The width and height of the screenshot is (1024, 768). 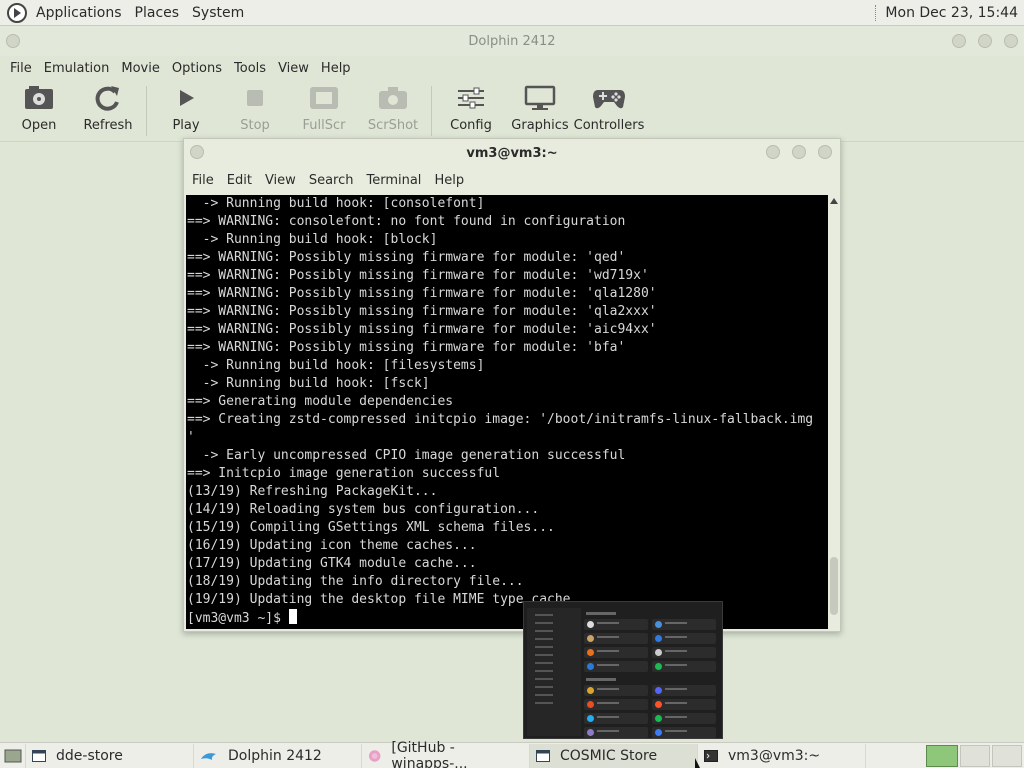 What do you see at coordinates (292, 616) in the screenshot?
I see `terminal-cursor` at bounding box center [292, 616].